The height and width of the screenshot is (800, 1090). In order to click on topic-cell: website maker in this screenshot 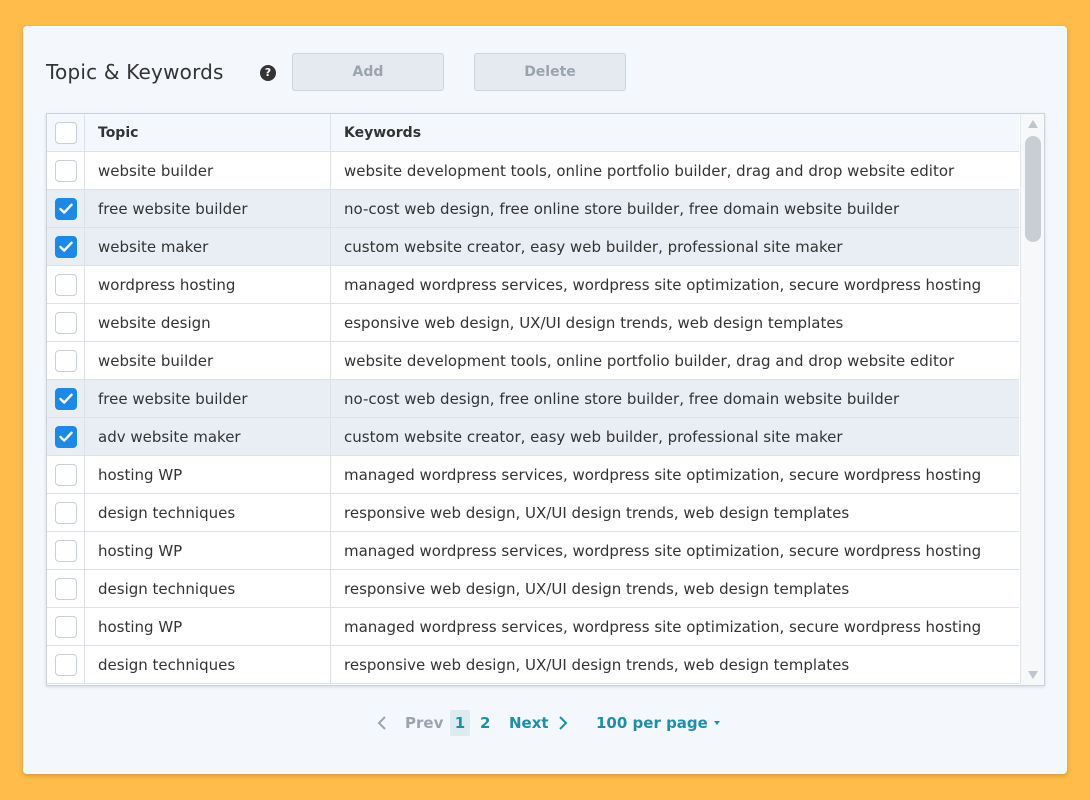, I will do `click(208, 246)`.